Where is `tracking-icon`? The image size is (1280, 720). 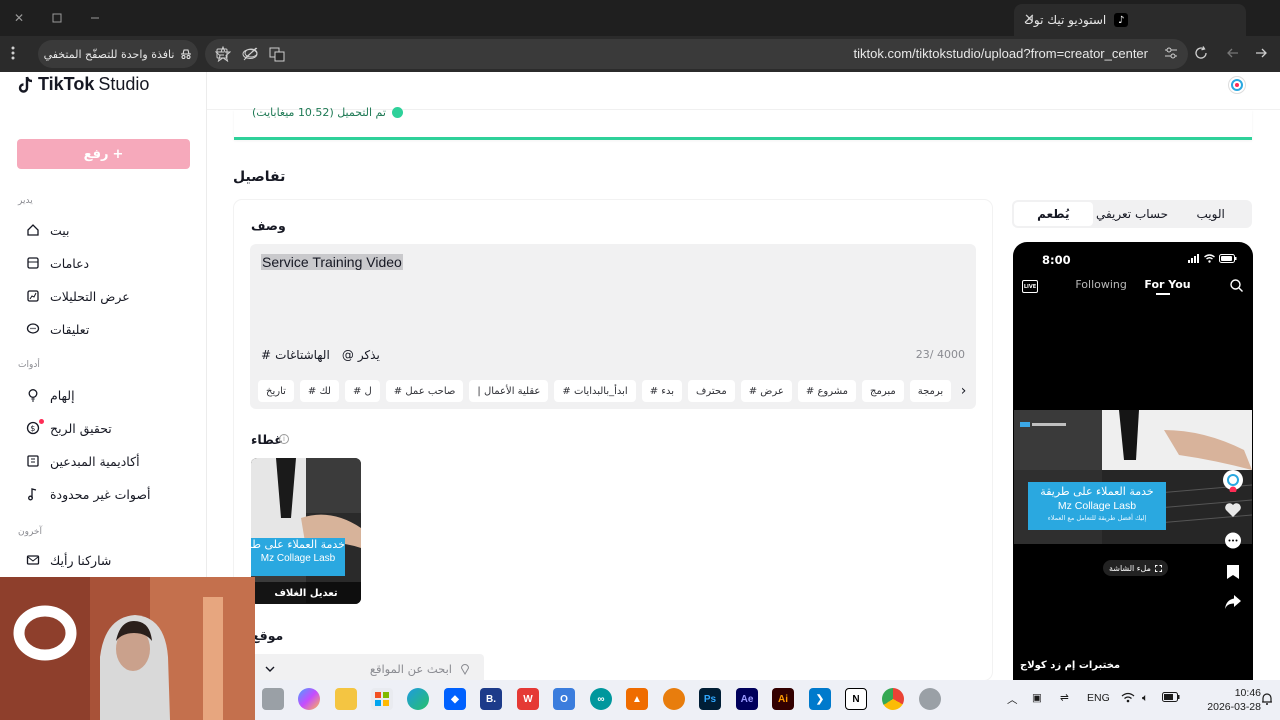 tracking-icon is located at coordinates (250, 54).